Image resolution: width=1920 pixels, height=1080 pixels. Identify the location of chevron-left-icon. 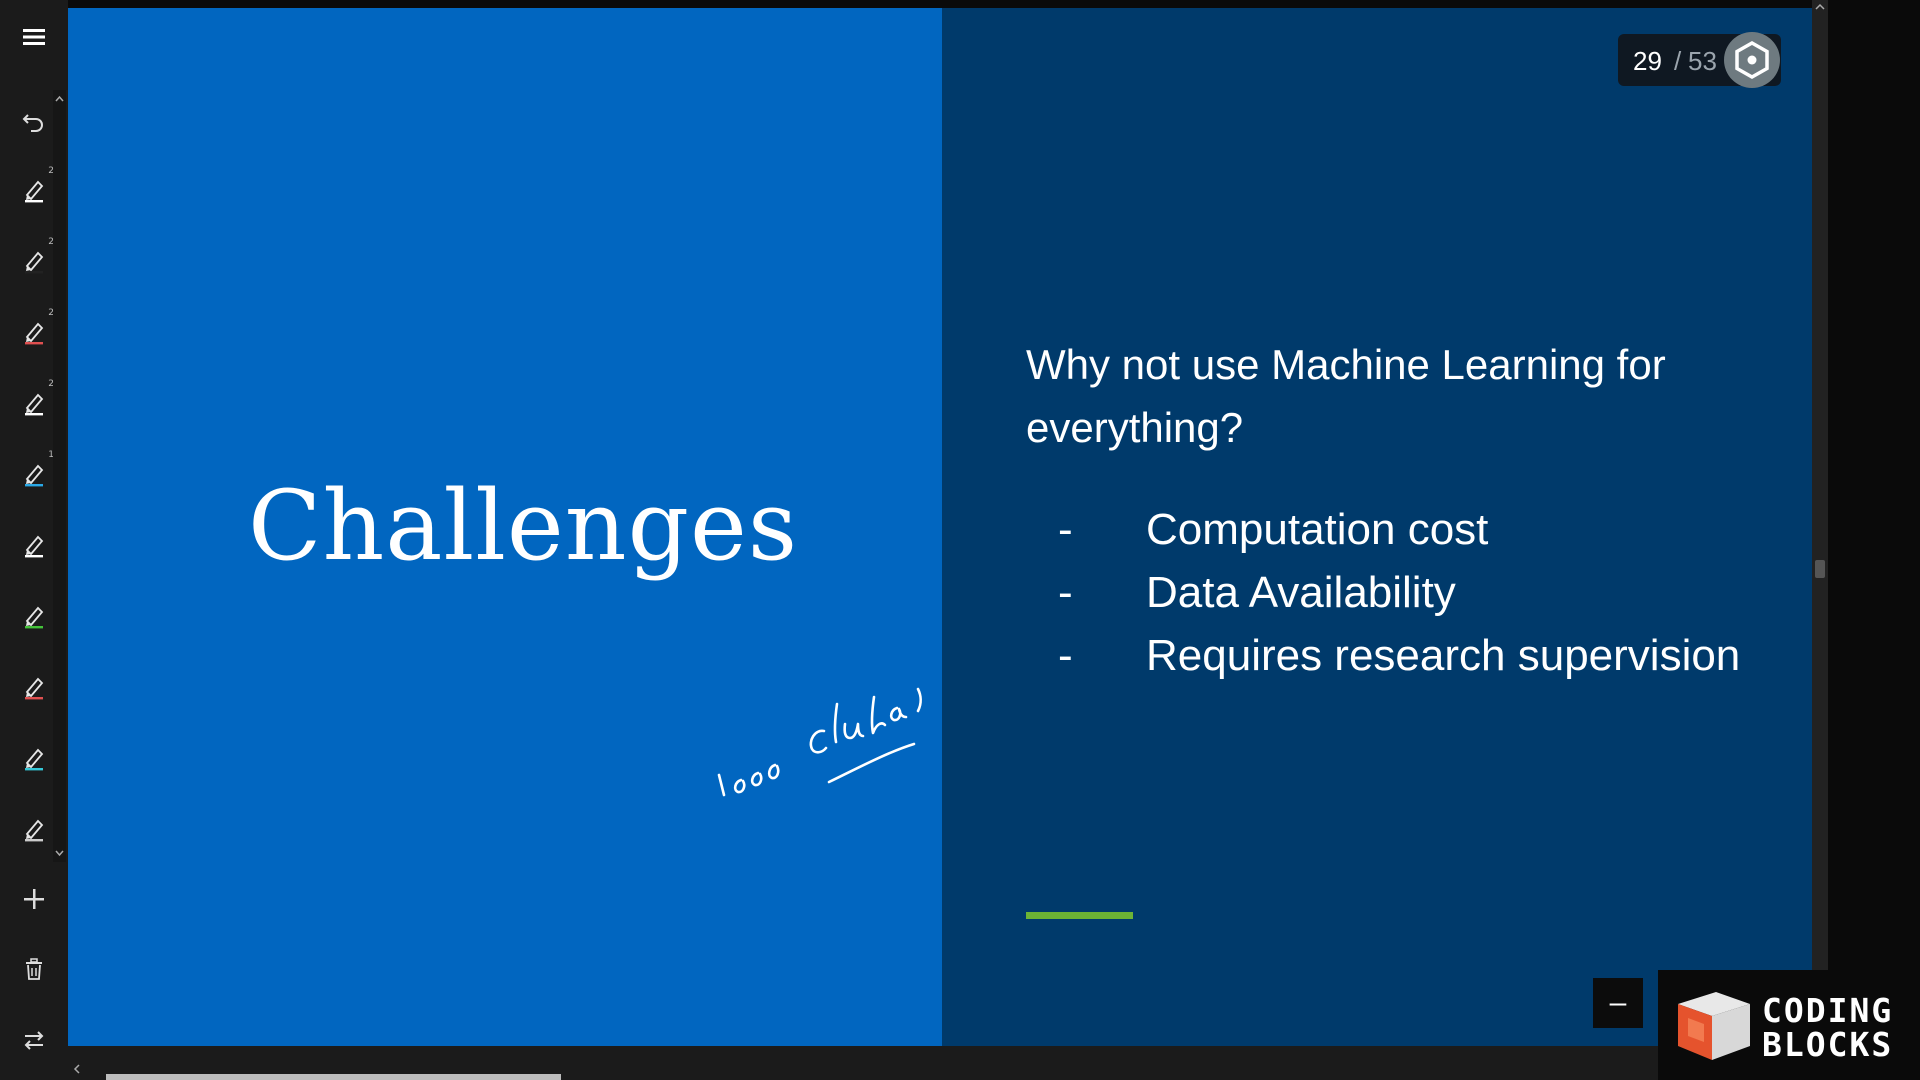
(77, 1069).